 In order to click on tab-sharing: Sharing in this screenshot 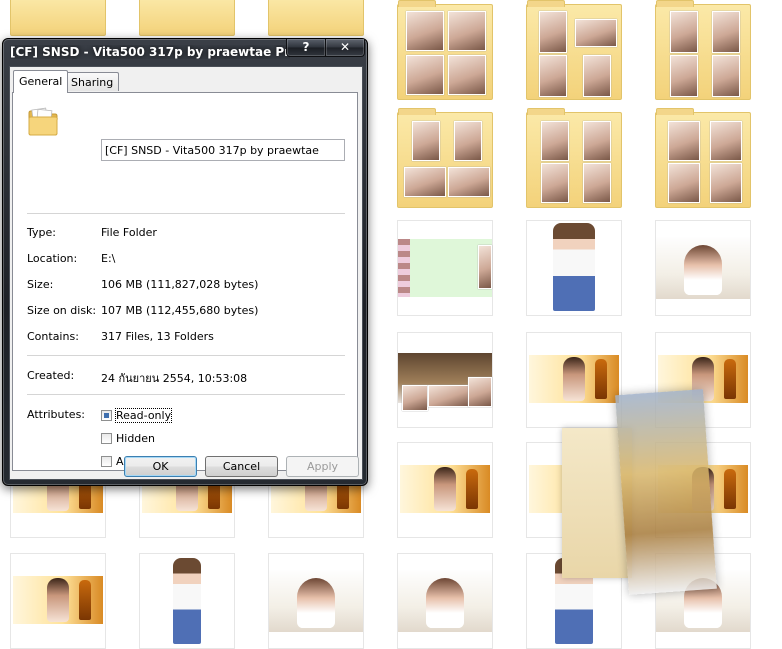, I will do `click(92, 81)`.